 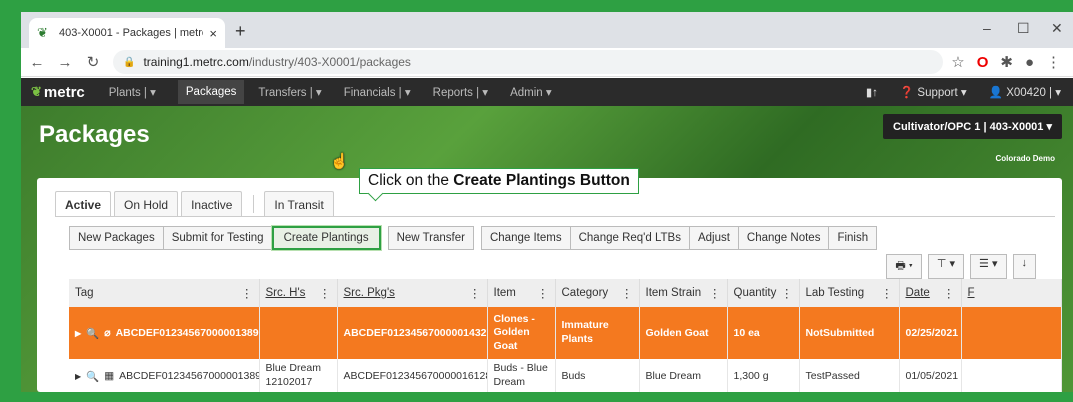 What do you see at coordinates (983, 62) in the screenshot?
I see `opera-icon: O` at bounding box center [983, 62].